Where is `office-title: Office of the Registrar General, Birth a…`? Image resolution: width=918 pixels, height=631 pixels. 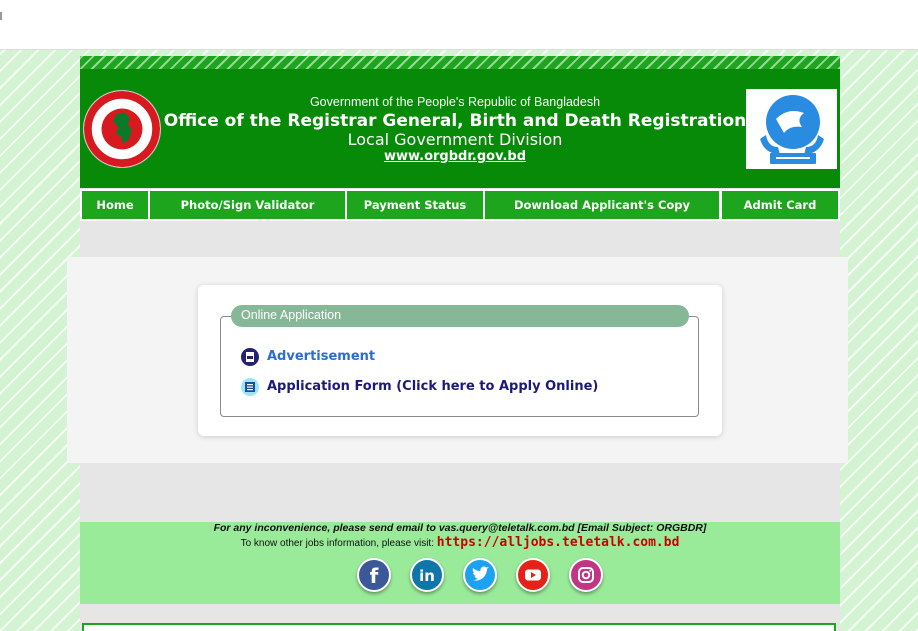
office-title: Office of the Registrar General, Birth a… is located at coordinates (455, 121).